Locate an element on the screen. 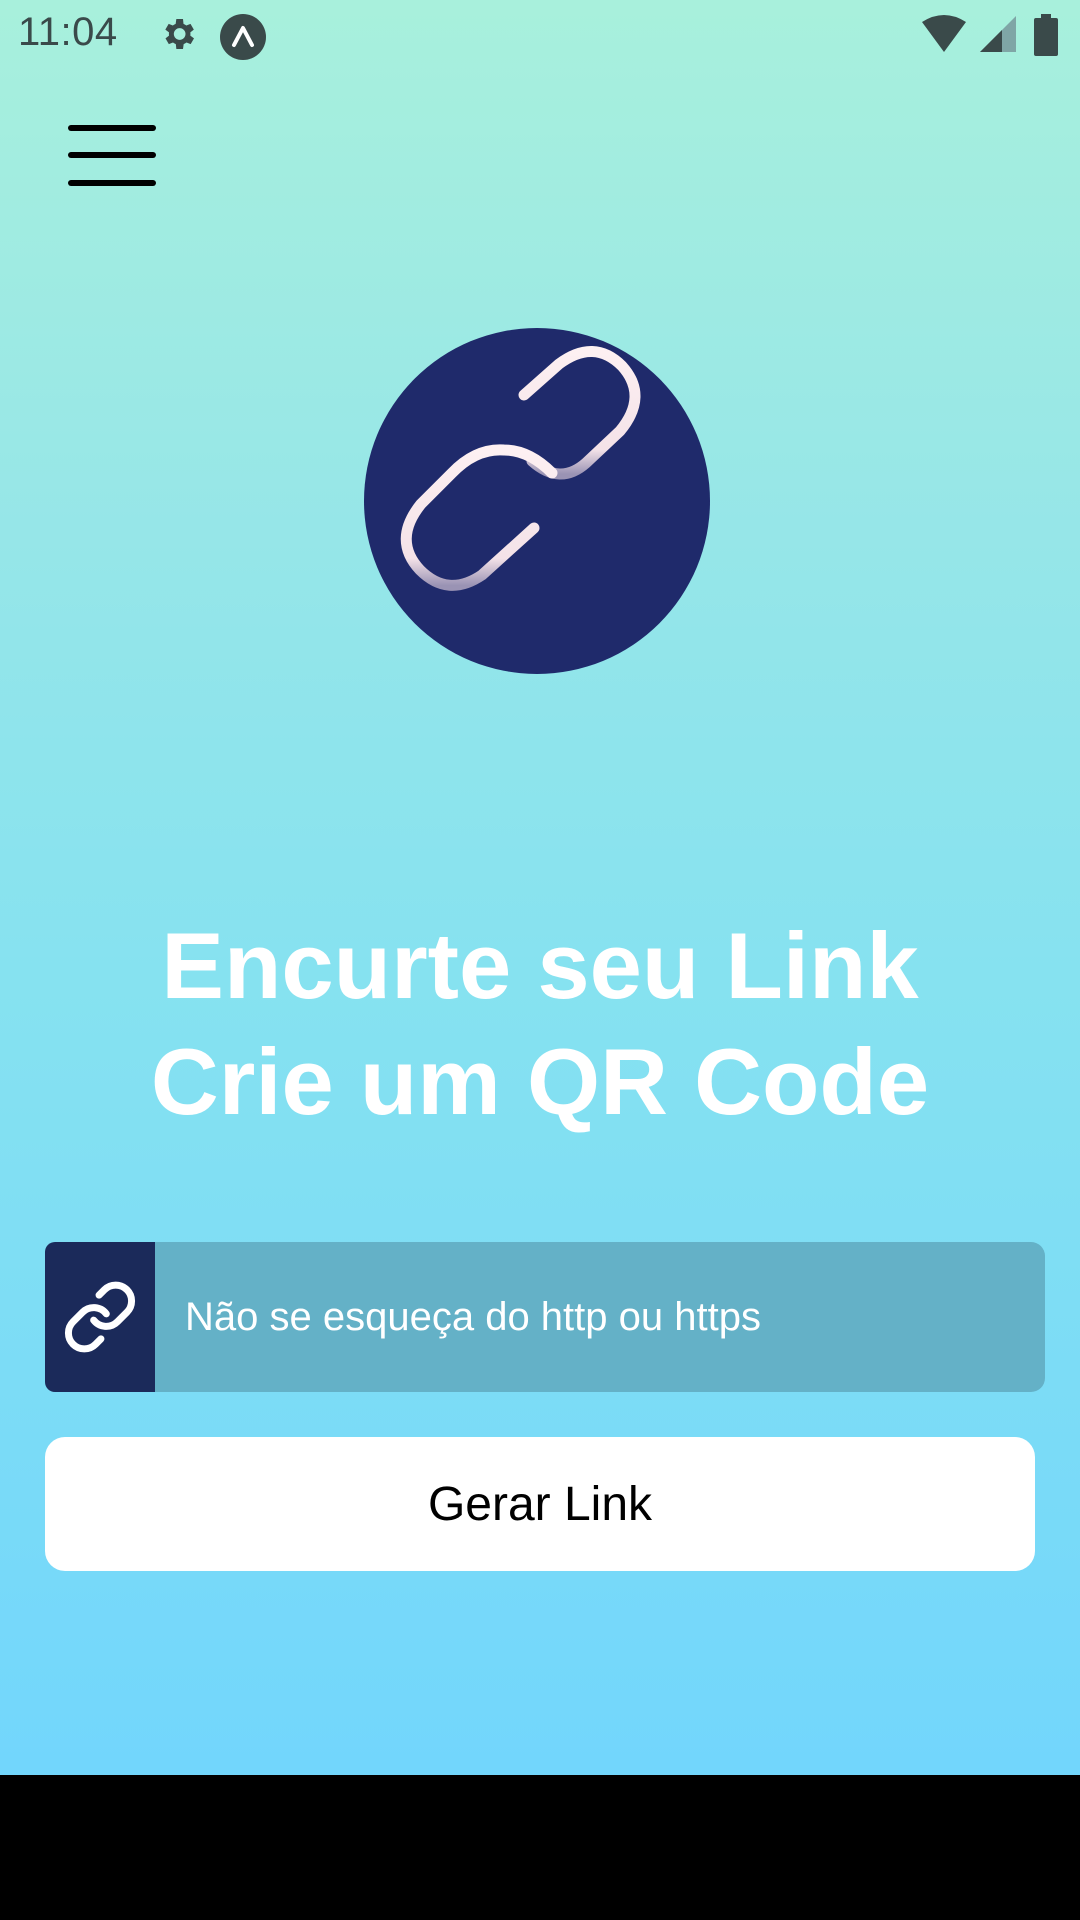 Image resolution: width=1080 pixels, height=1920 pixels. navigation-bar is located at coordinates (540, 1847).